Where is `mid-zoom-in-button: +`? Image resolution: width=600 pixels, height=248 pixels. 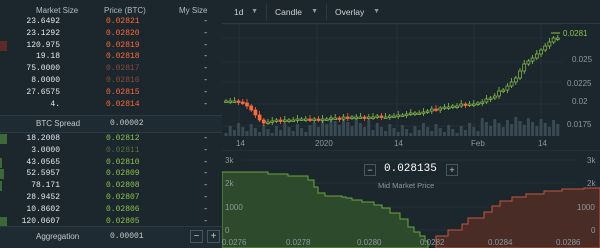 mid-zoom-in-button: + is located at coordinates (452, 170).